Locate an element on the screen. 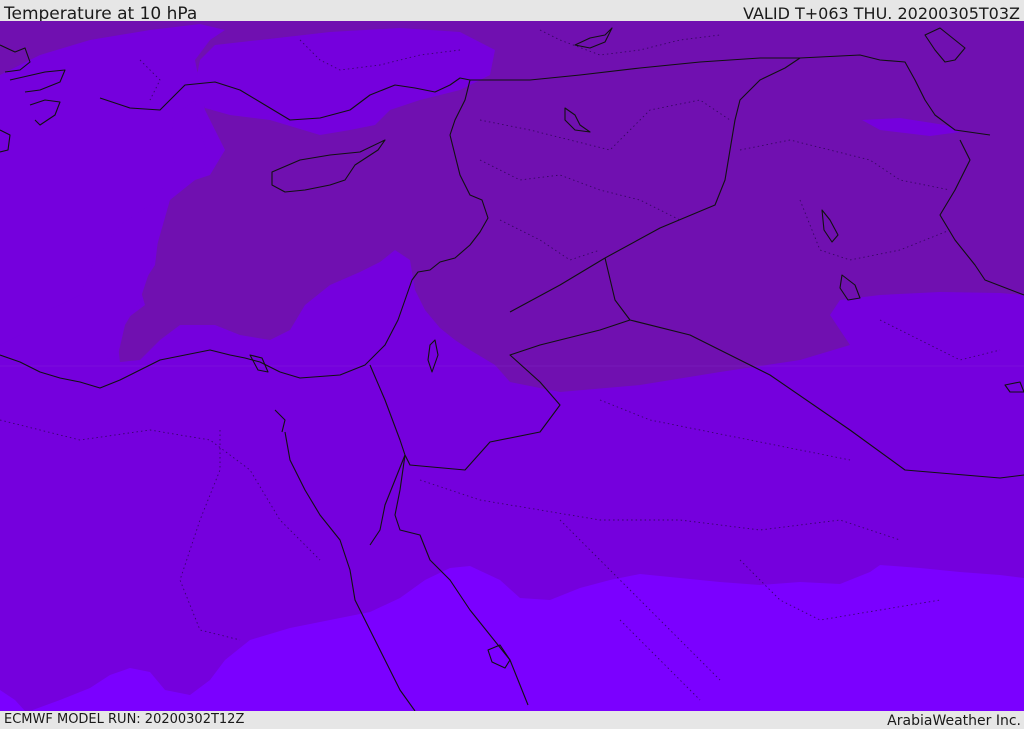  credit-text: ArabiaWeather Inc. is located at coordinates (954, 721).